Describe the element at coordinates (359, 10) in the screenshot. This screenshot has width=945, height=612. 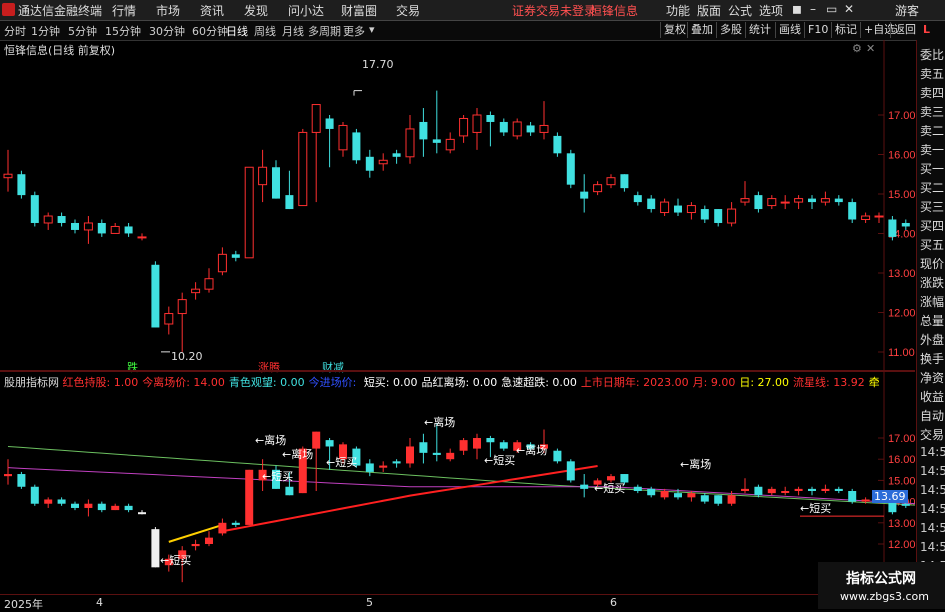
I see `menu-item-wealth: 财富圈` at that location.